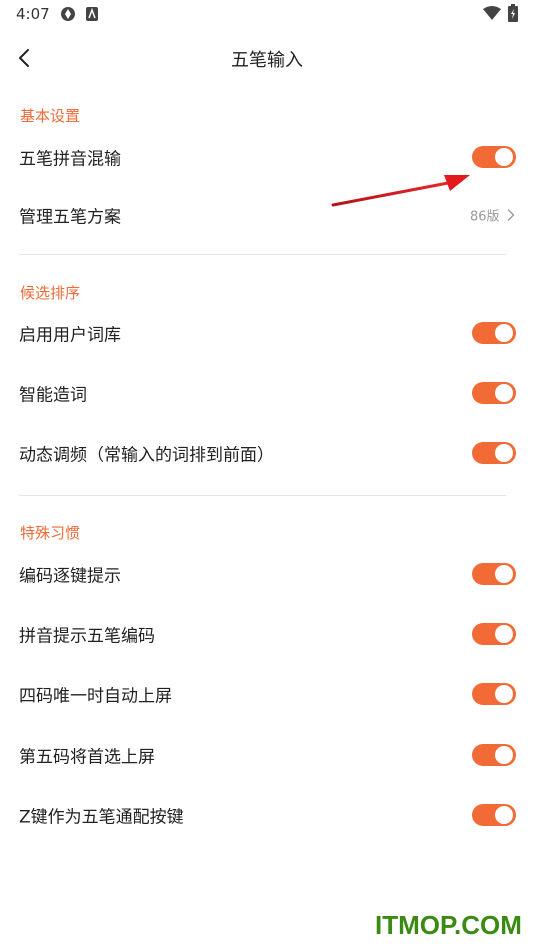 The width and height of the screenshot is (534, 950). What do you see at coordinates (50, 293) in the screenshot?
I see `section-header-candidate: 候选排序` at bounding box center [50, 293].